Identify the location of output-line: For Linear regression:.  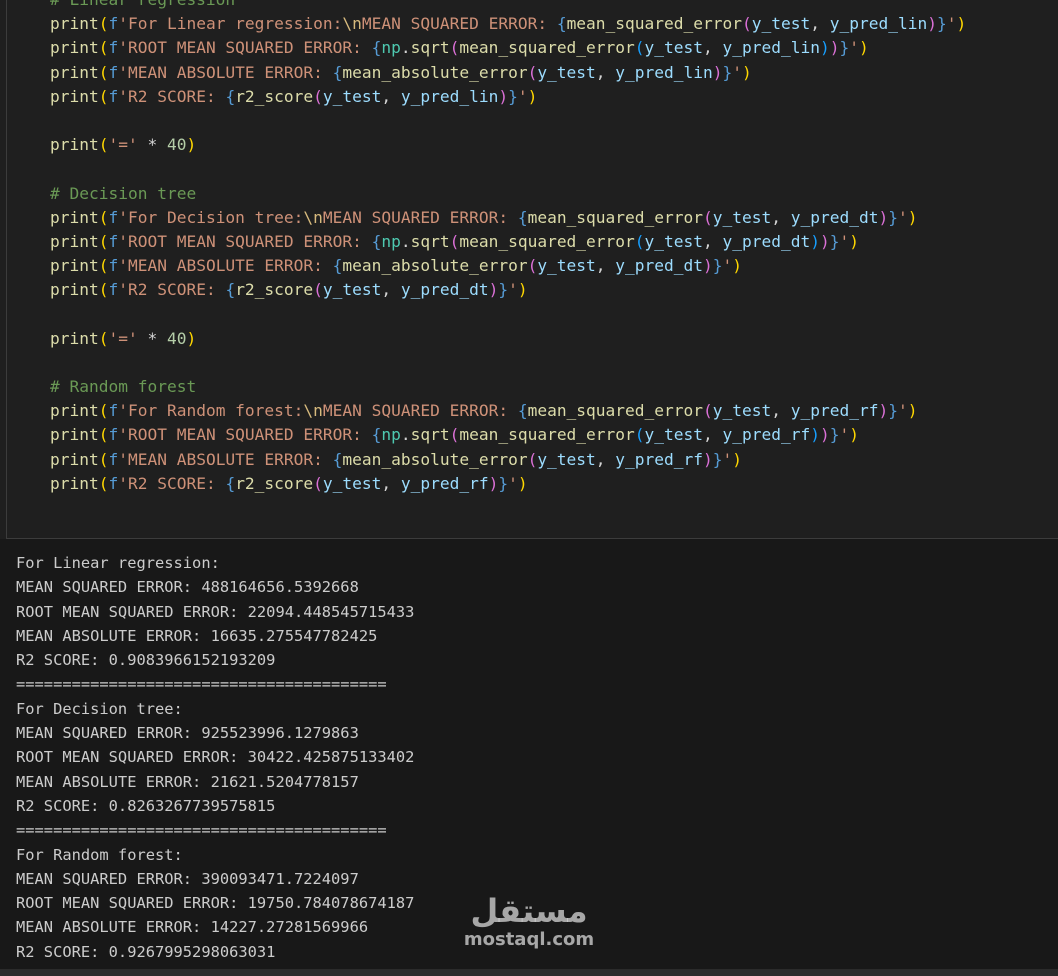
(118, 563).